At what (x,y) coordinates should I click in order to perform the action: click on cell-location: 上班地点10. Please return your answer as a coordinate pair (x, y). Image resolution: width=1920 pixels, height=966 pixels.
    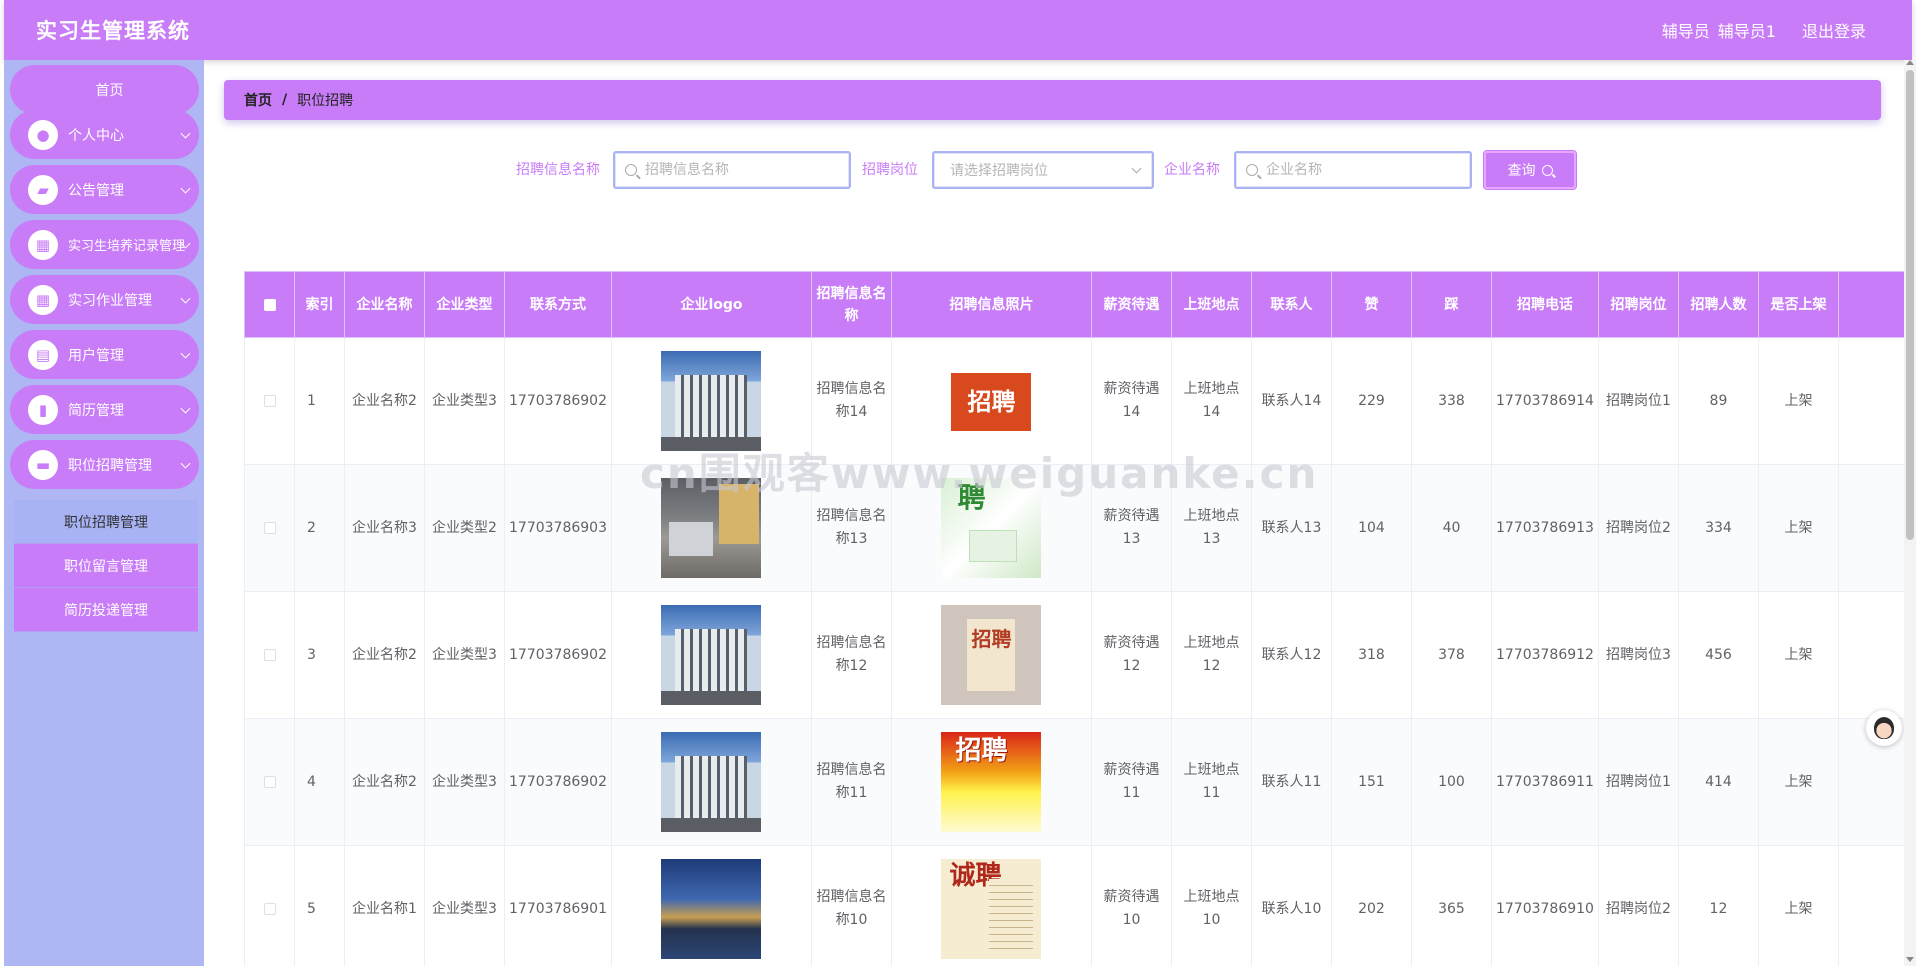
    Looking at the image, I should click on (1211, 905).